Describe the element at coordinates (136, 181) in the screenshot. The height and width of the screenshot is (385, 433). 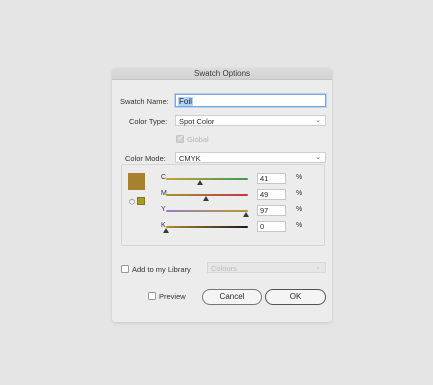
I see `color-swatch-preview` at that location.